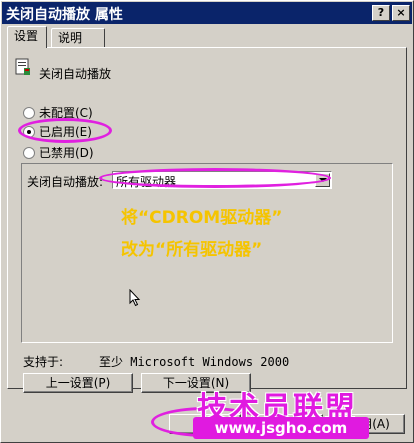 Image resolution: width=414 pixels, height=443 pixels. What do you see at coordinates (192, 250) in the screenshot?
I see `annotation-line-2: 改为“所有驱动器”` at bounding box center [192, 250].